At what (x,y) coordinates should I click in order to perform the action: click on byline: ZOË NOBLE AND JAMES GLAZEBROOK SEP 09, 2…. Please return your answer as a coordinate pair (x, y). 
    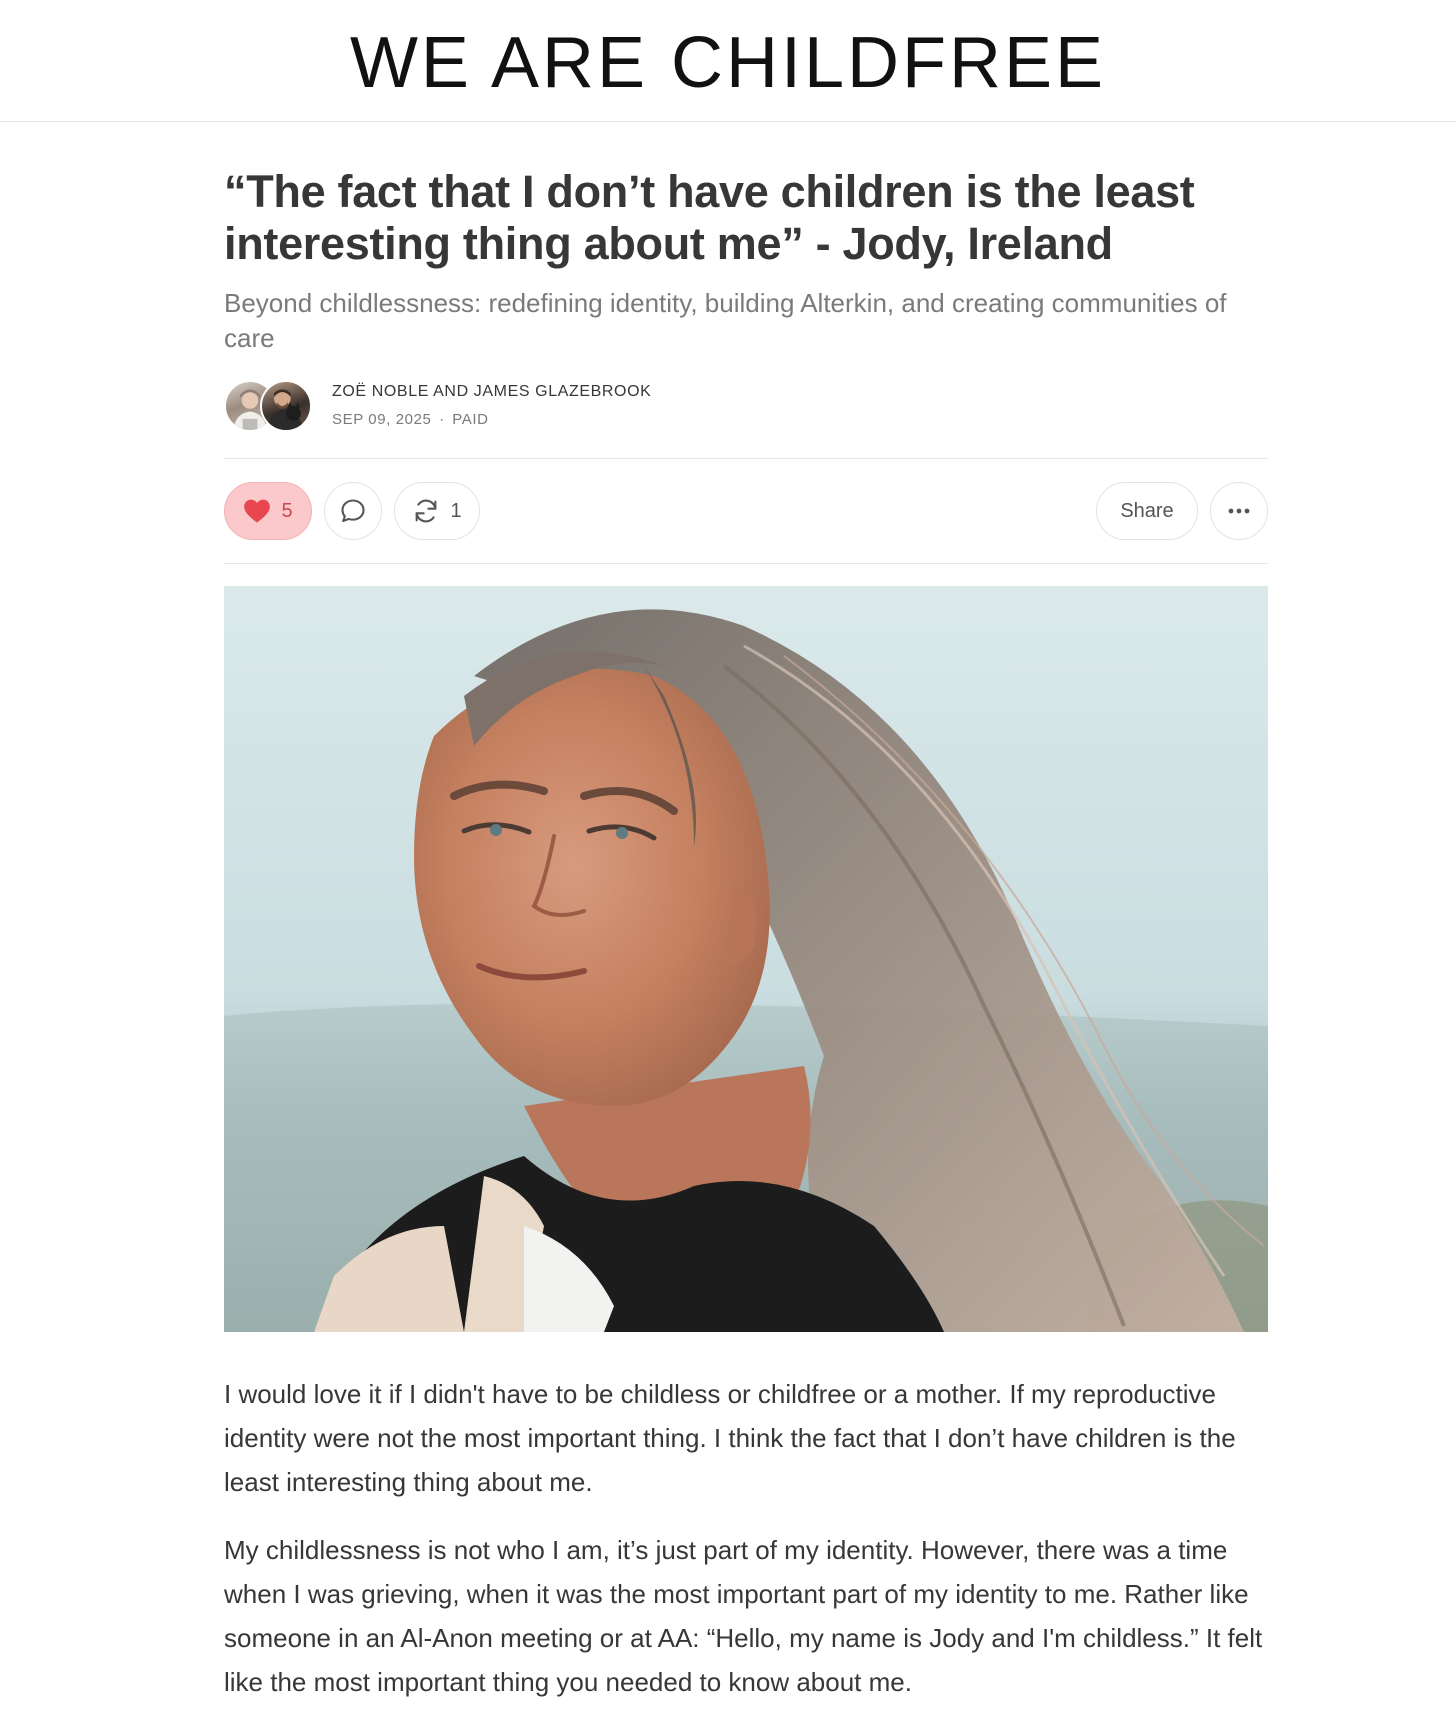
    Looking at the image, I should click on (746, 406).